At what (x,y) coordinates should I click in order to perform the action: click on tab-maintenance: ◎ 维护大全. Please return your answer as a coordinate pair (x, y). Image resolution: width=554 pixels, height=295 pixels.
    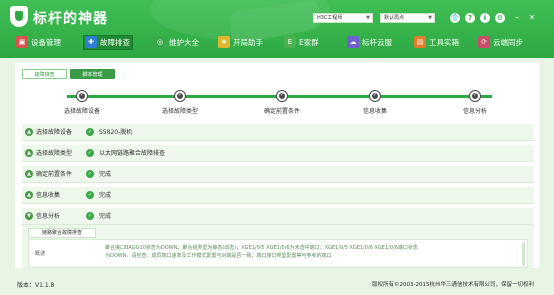
    Looking at the image, I should click on (177, 42).